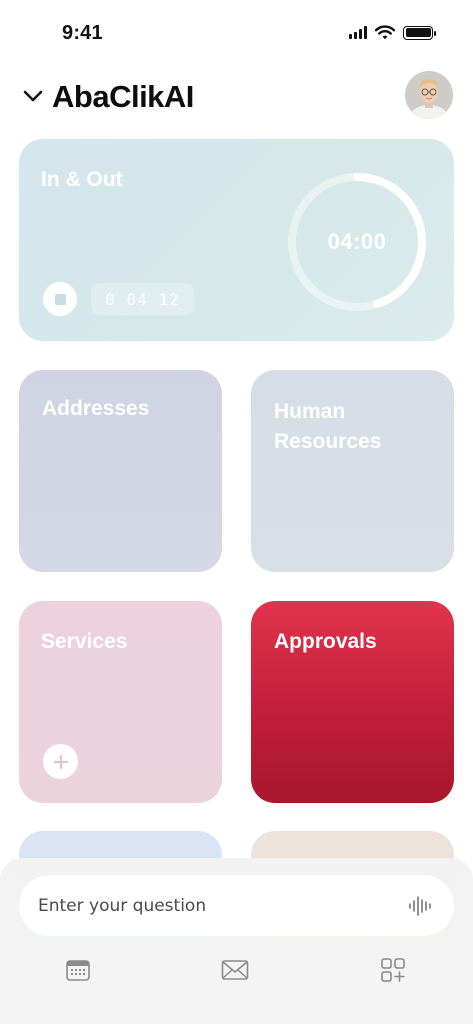 Image resolution: width=473 pixels, height=1024 pixels. I want to click on wifi-icon, so click(385, 32).